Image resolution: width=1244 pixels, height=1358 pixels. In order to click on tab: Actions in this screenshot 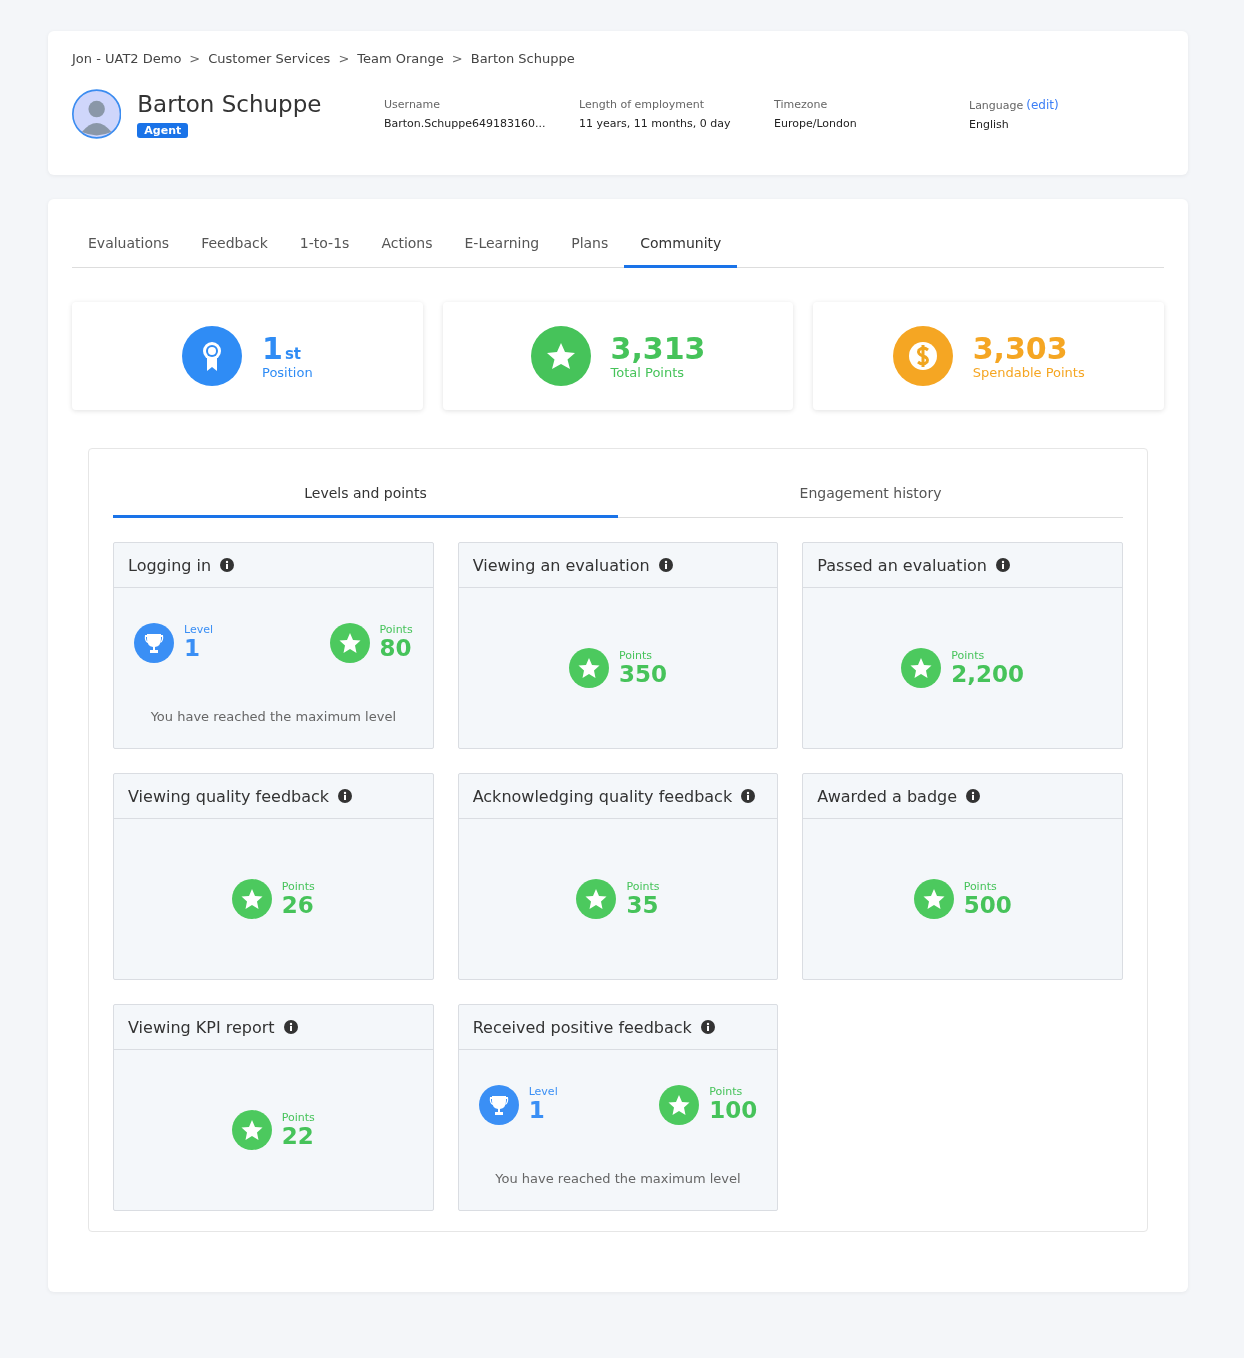, I will do `click(407, 244)`.